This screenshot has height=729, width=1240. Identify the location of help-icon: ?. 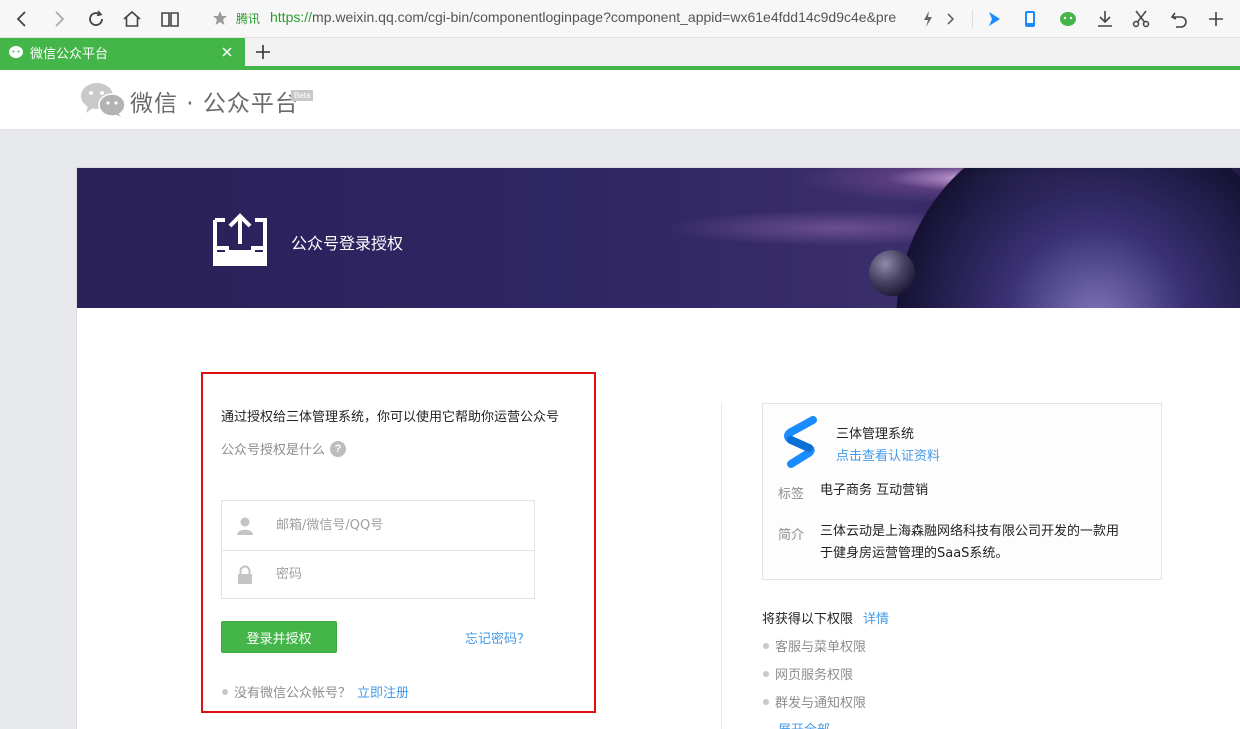
(338, 448).